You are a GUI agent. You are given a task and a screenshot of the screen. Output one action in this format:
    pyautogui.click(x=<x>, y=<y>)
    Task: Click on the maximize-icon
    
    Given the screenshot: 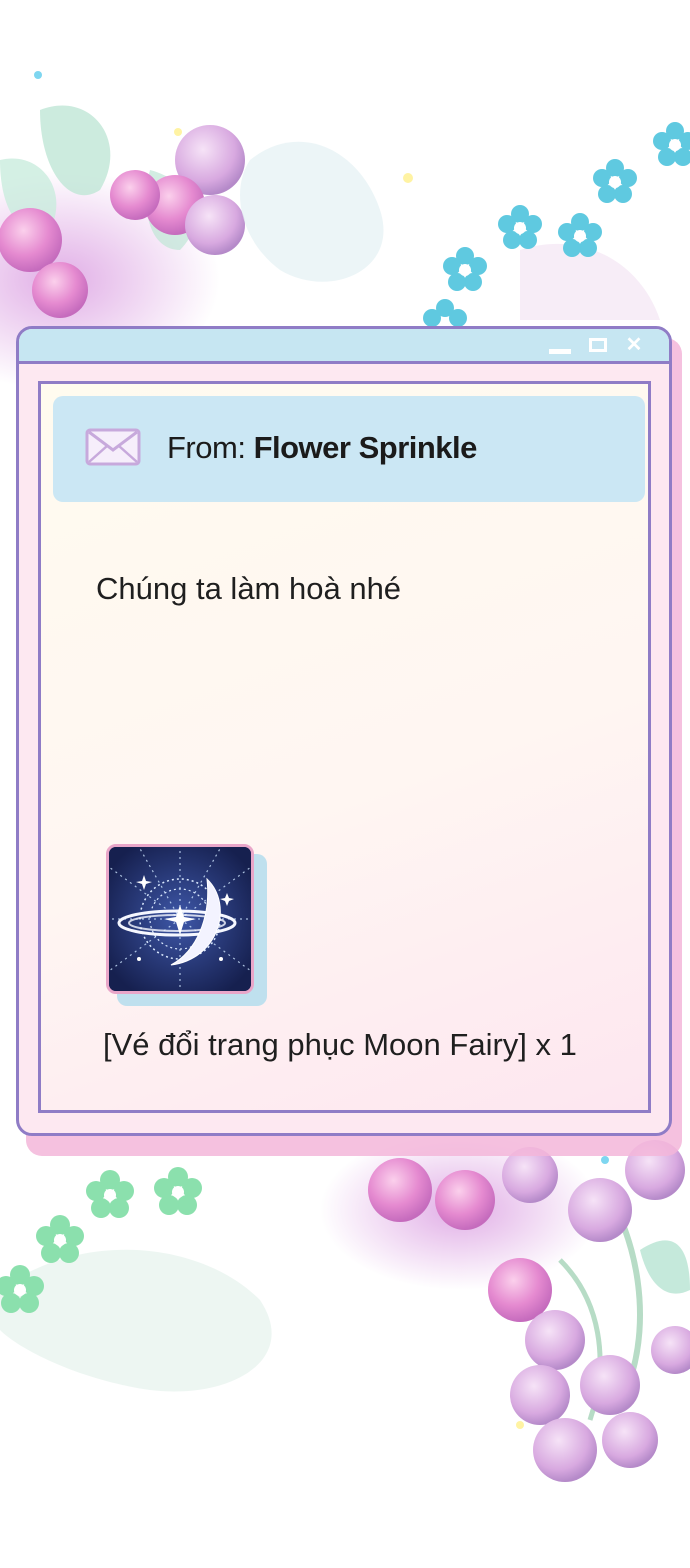 What is the action you would take?
    pyautogui.click(x=598, y=345)
    